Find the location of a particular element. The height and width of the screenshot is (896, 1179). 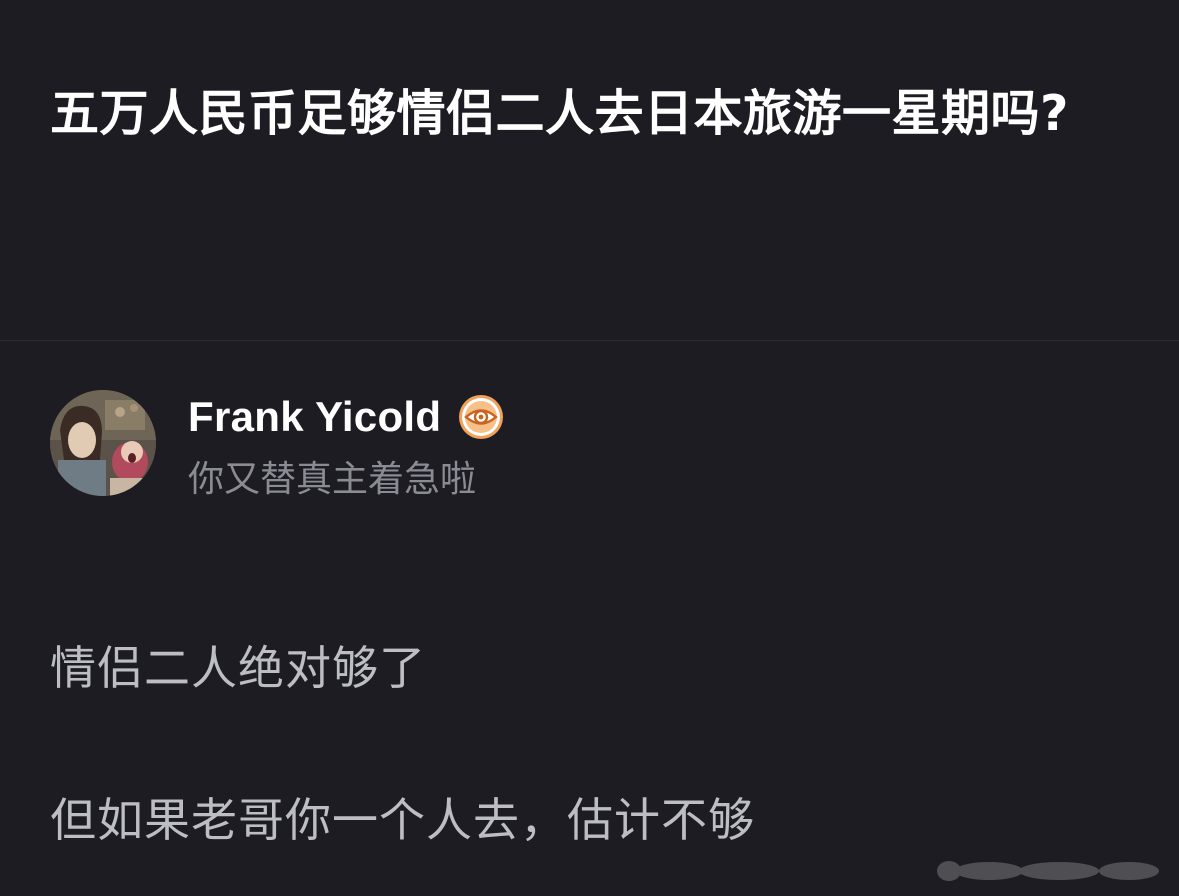

question-title: 五万人民币足够情侣二人去日本旅游一星期吗? is located at coordinates (595, 114).